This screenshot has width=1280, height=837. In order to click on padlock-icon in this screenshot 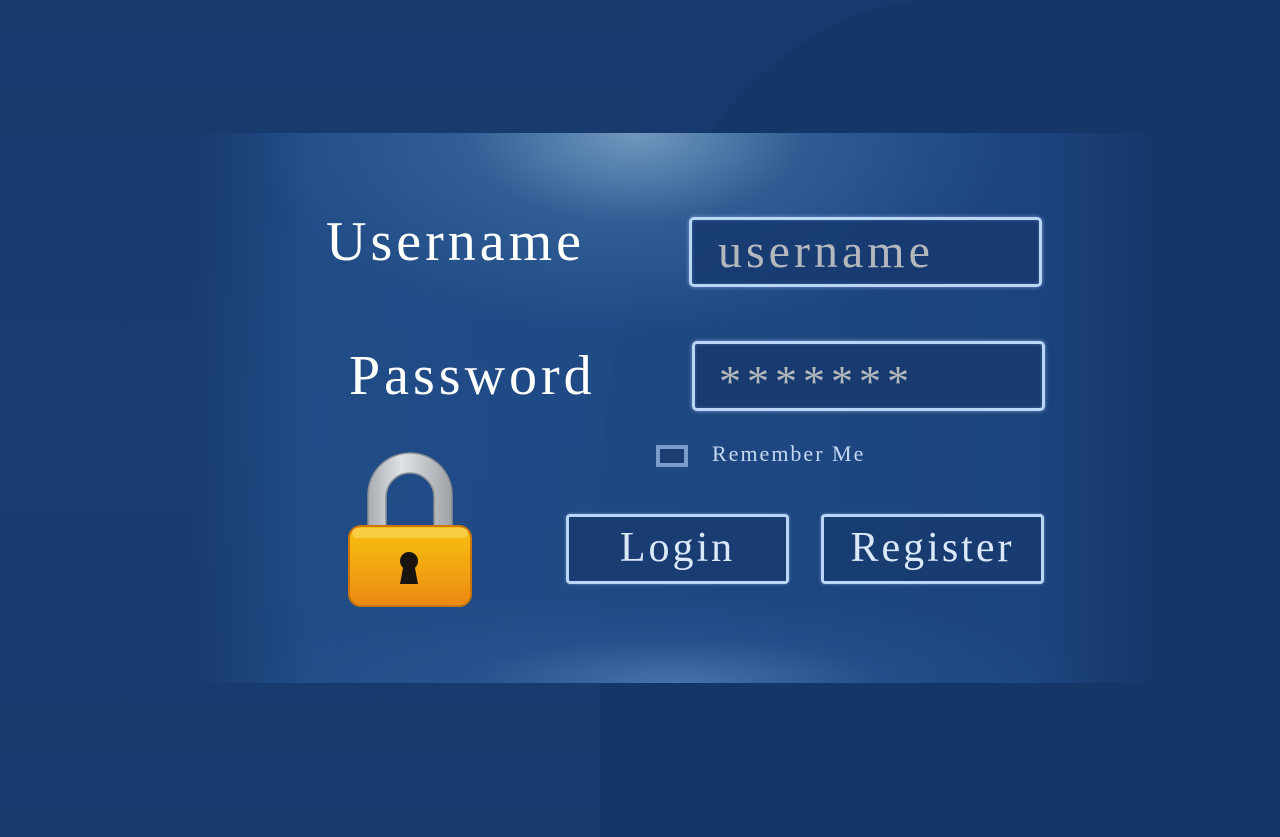, I will do `click(410, 529)`.